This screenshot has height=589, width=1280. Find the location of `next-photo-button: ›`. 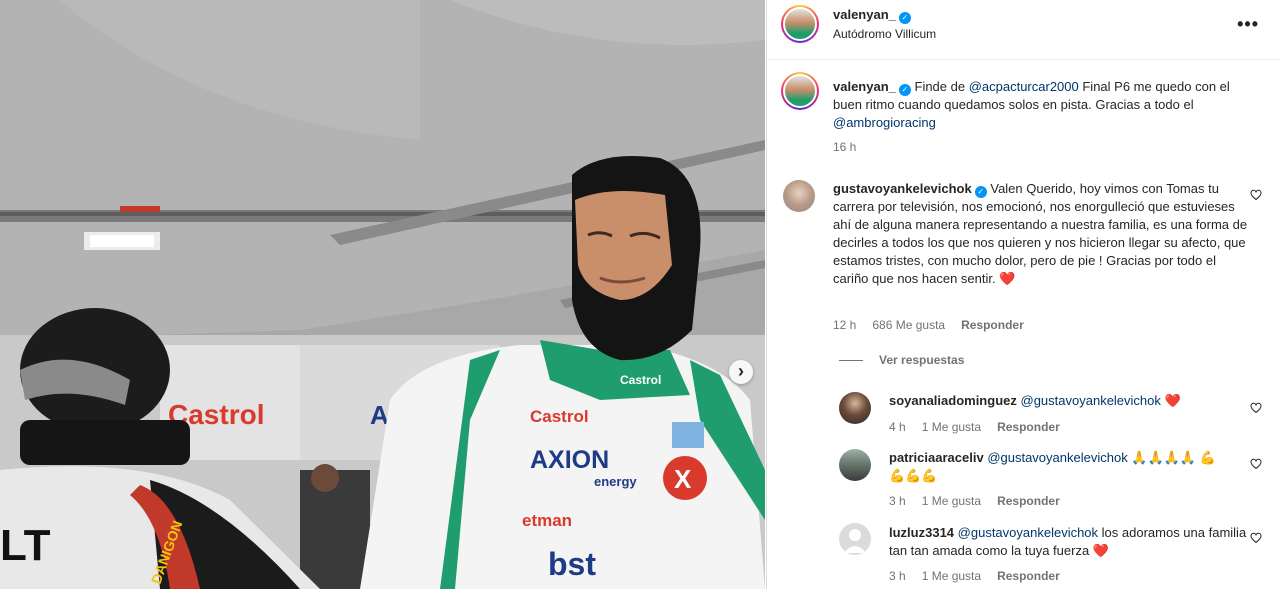

next-photo-button: › is located at coordinates (741, 372).